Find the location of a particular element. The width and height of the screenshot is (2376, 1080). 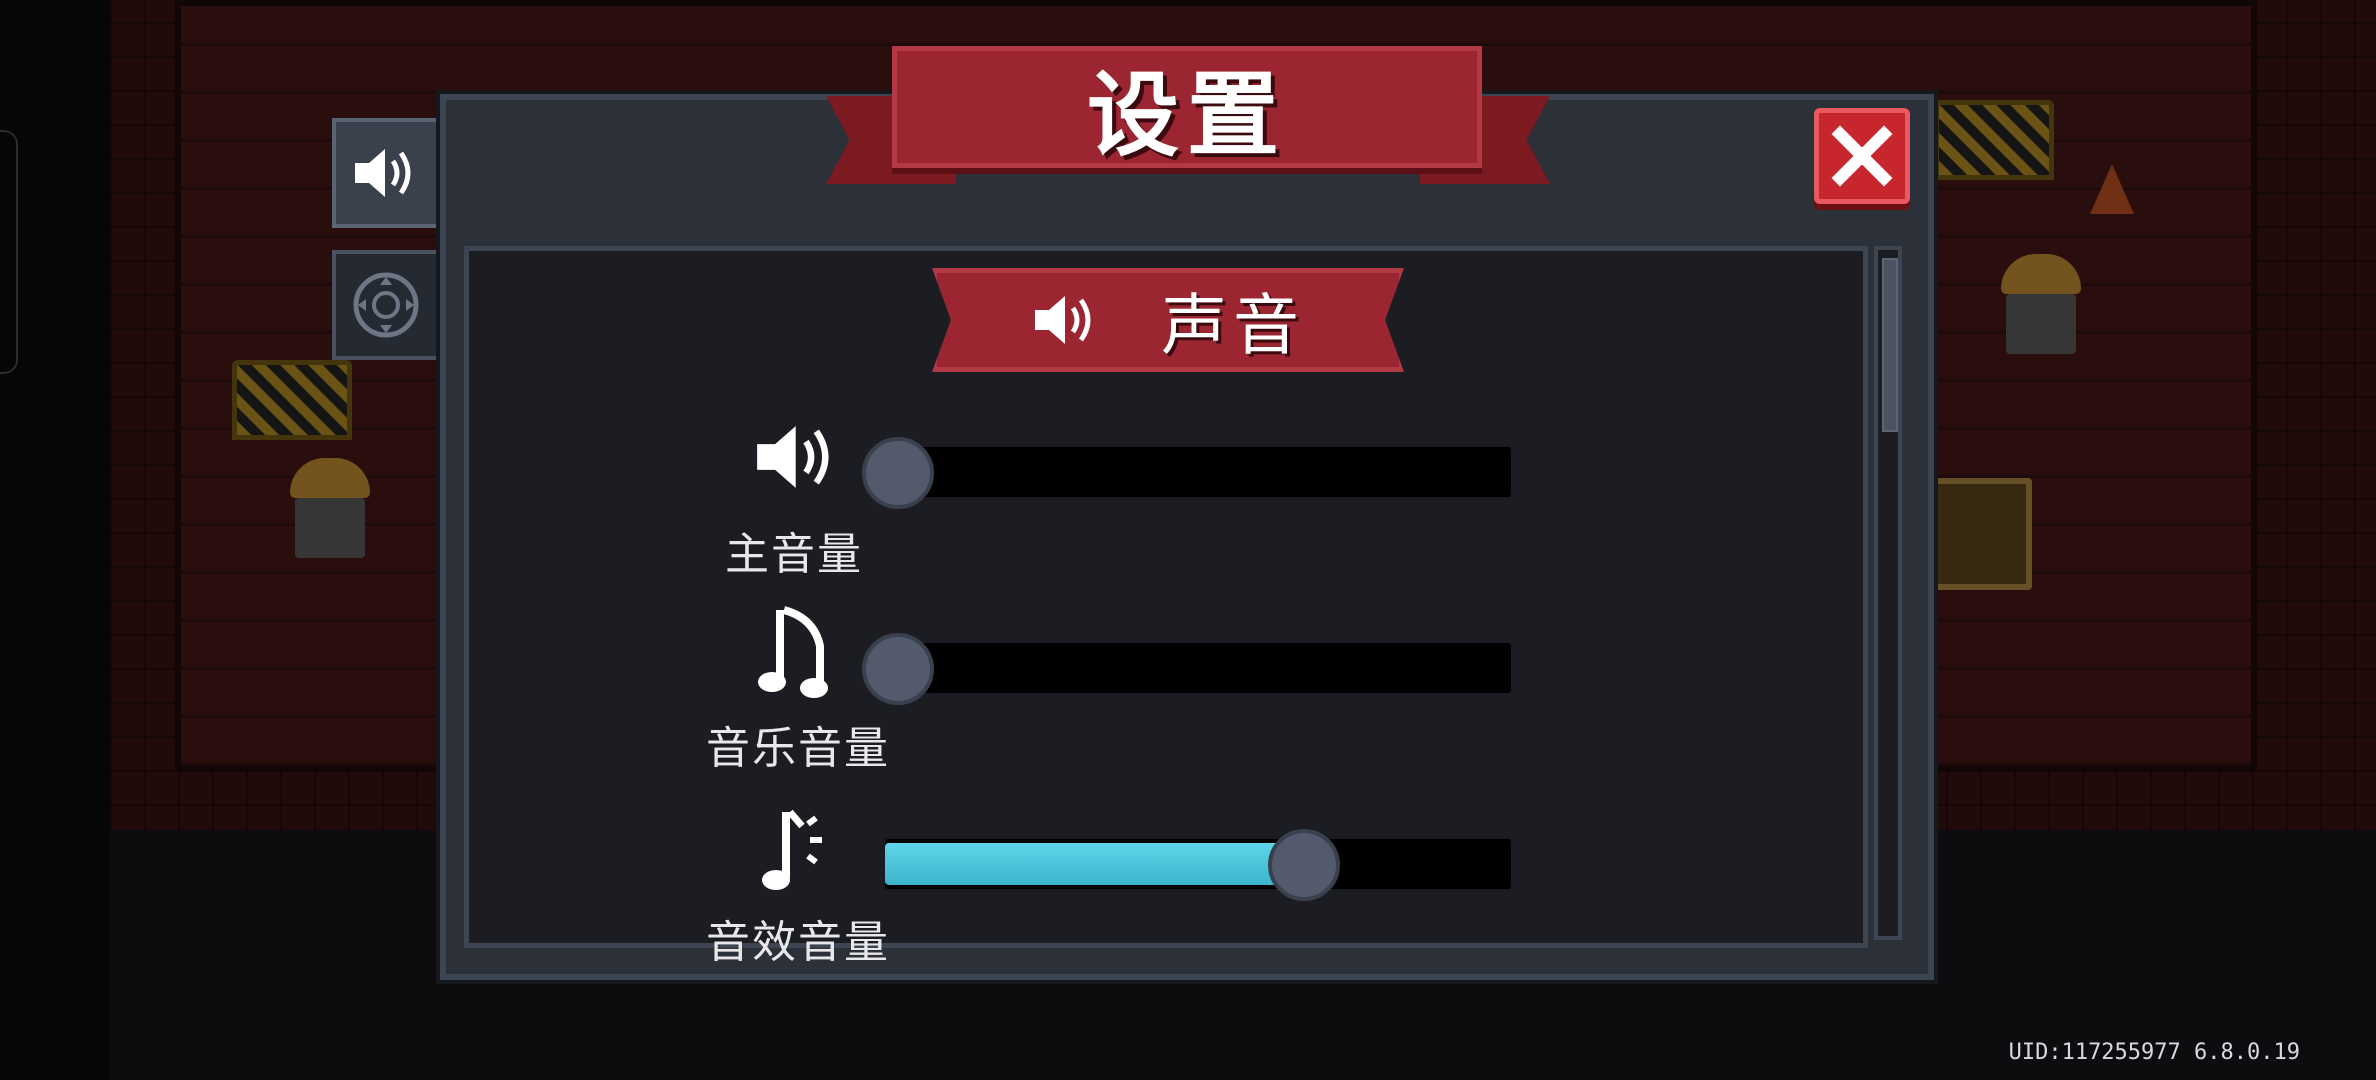

sfx-note-icon is located at coordinates (792, 849).